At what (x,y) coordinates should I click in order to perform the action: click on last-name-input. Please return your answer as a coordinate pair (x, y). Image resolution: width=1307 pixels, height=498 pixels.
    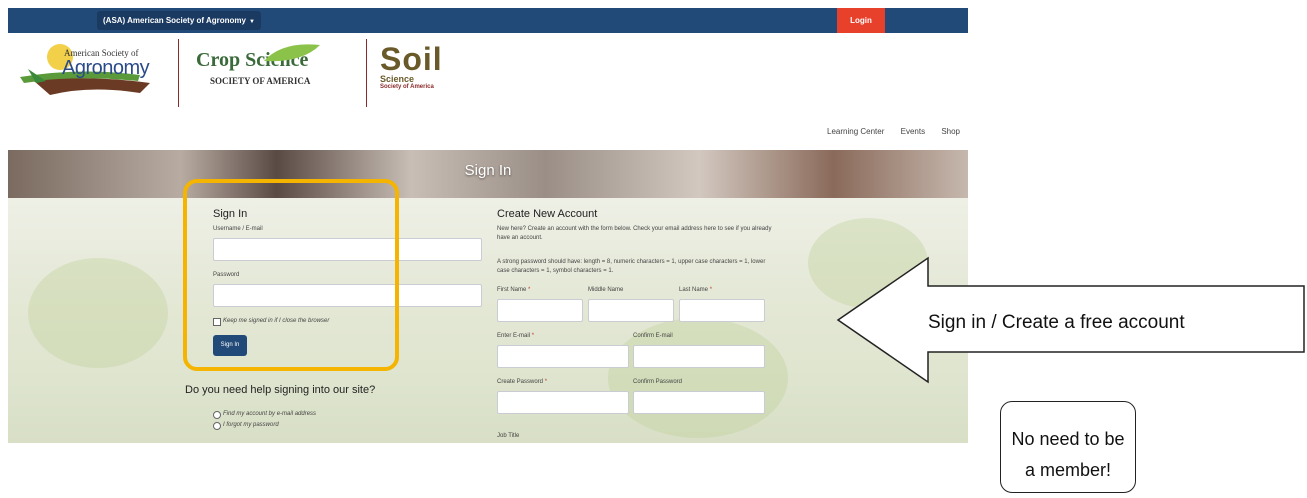
    Looking at the image, I should click on (722, 310).